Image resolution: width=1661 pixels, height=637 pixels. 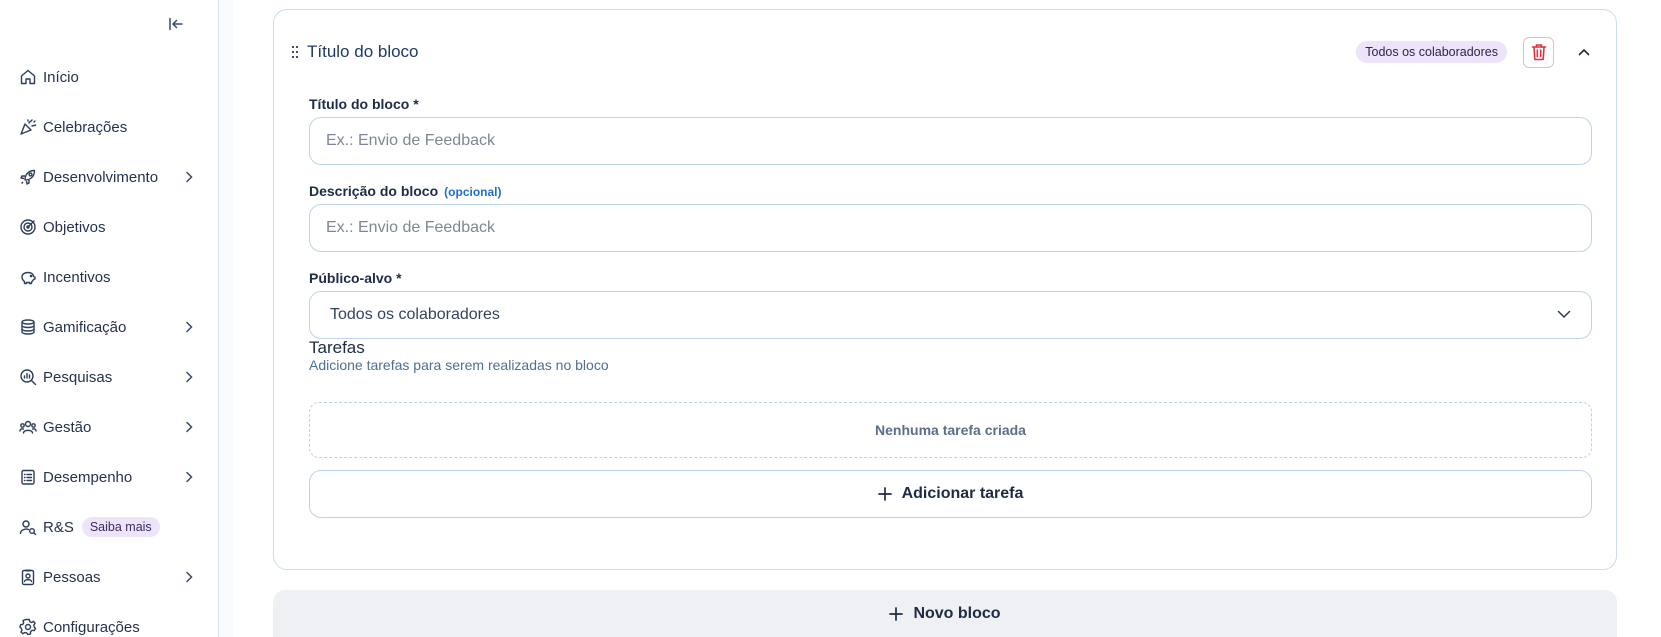 I want to click on block-header-actions: Todos os colaboradores, so click(x=1477, y=52).